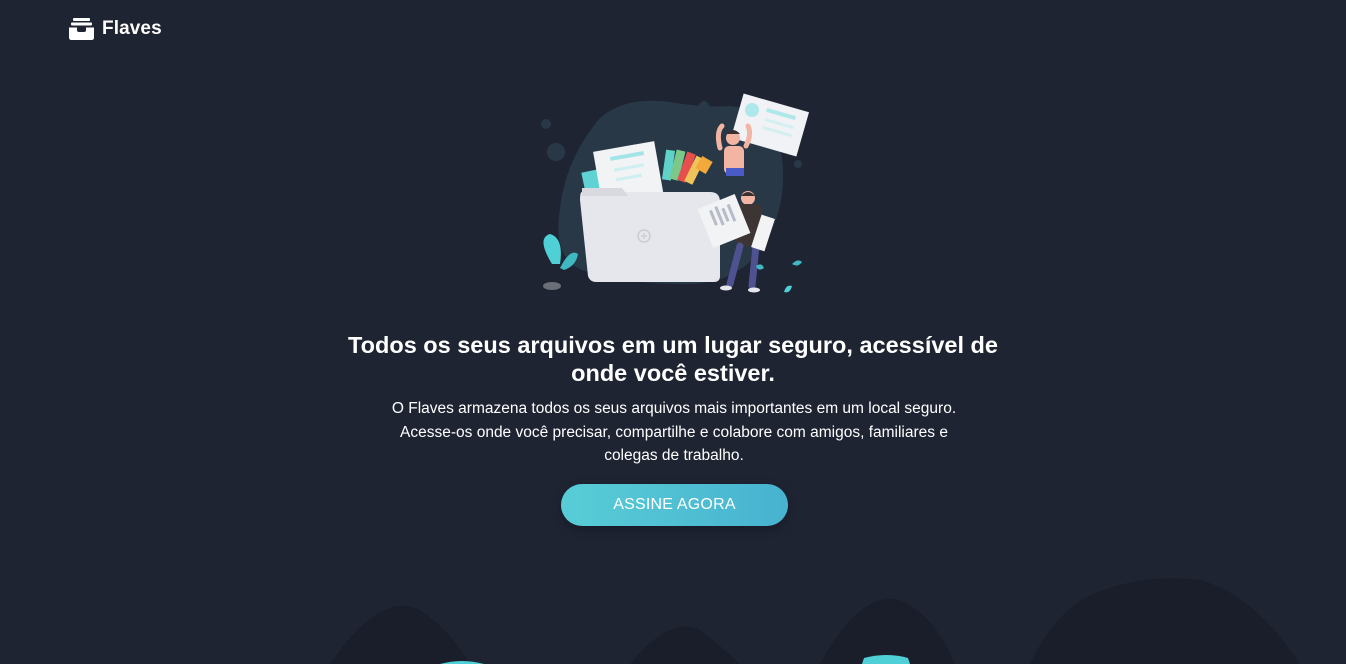 This screenshot has width=1346, height=664. Describe the element at coordinates (132, 28) in the screenshot. I see `brand-name: Flaves` at that location.